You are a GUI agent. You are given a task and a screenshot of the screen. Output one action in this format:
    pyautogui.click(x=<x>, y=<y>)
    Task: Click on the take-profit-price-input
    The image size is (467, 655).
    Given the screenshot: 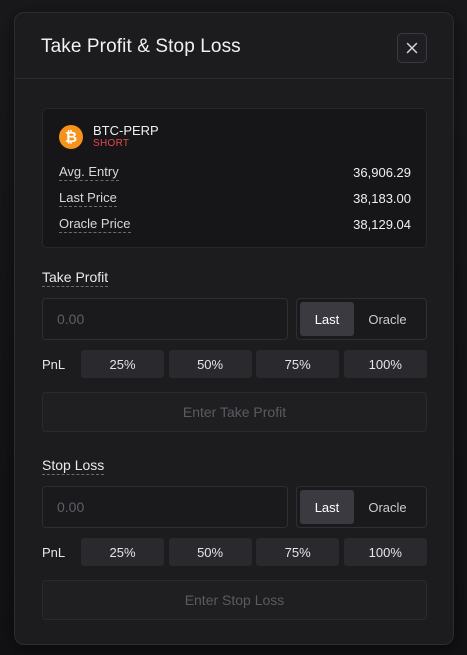 What is the action you would take?
    pyautogui.click(x=165, y=319)
    